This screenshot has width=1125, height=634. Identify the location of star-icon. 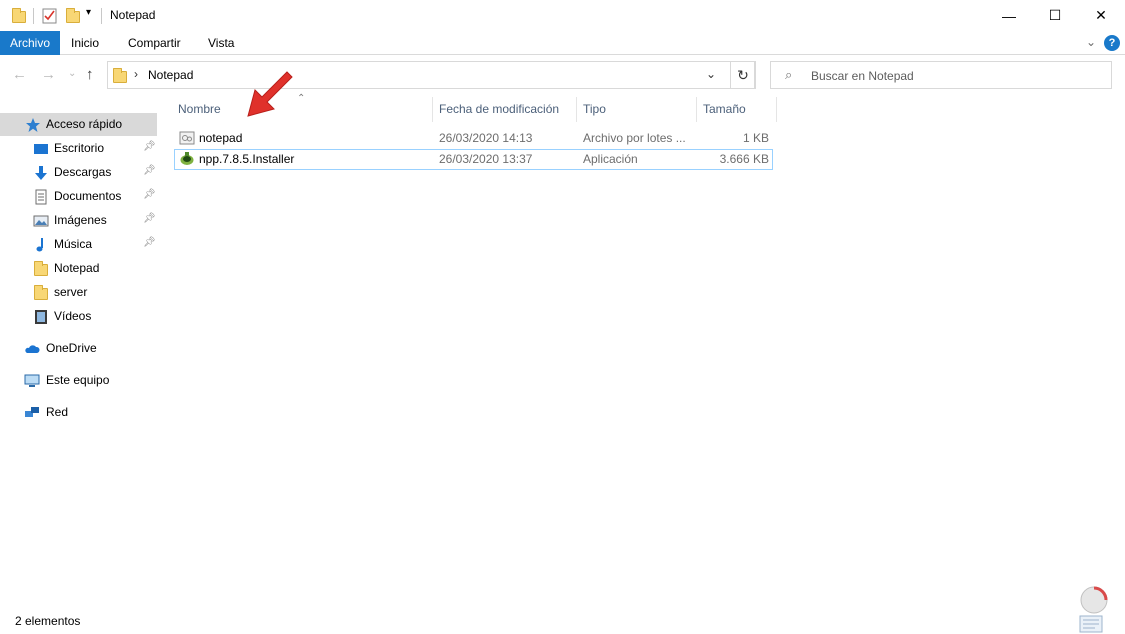
(33, 125).